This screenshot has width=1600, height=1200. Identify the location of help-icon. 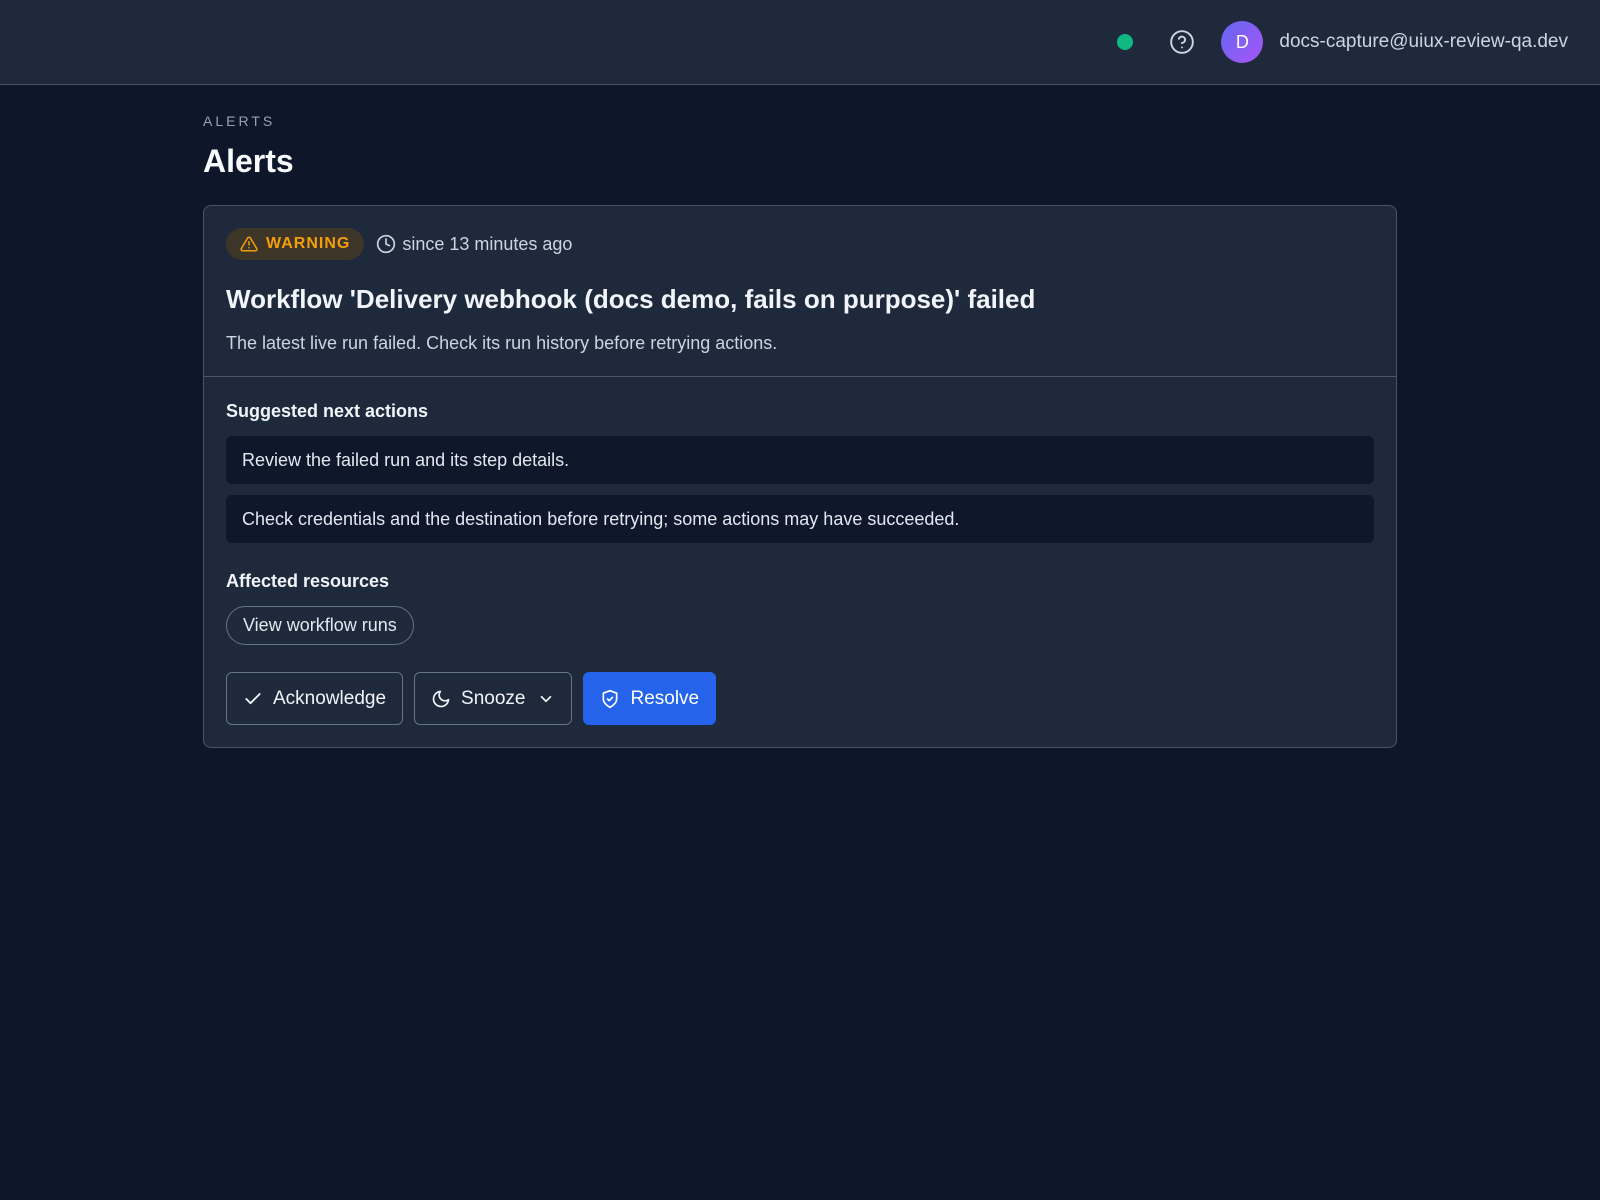
(1182, 42).